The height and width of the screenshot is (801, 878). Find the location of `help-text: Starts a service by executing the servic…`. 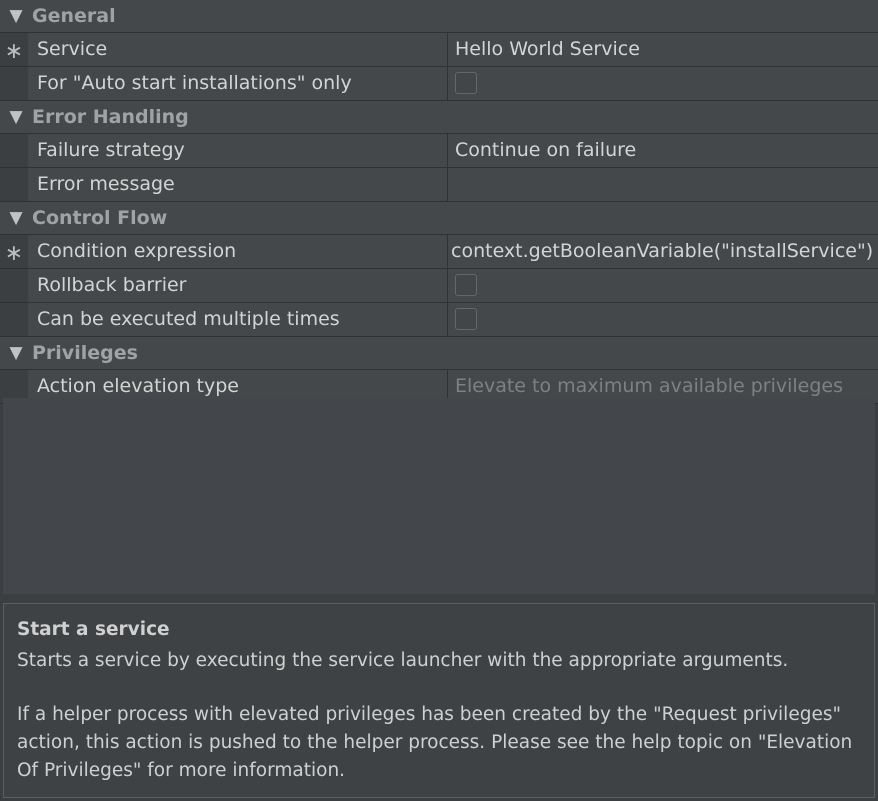

help-text: Starts a service by executing the servic… is located at coordinates (403, 660).